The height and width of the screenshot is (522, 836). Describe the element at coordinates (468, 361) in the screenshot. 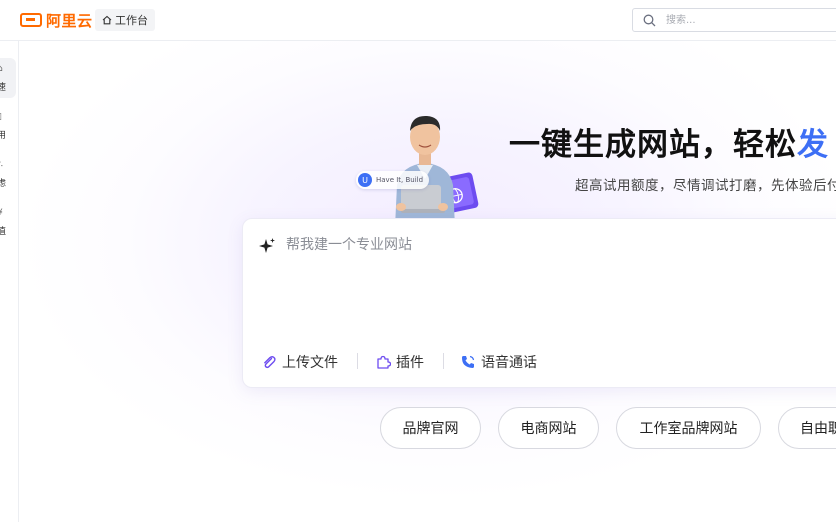

I see `phone-icon` at that location.